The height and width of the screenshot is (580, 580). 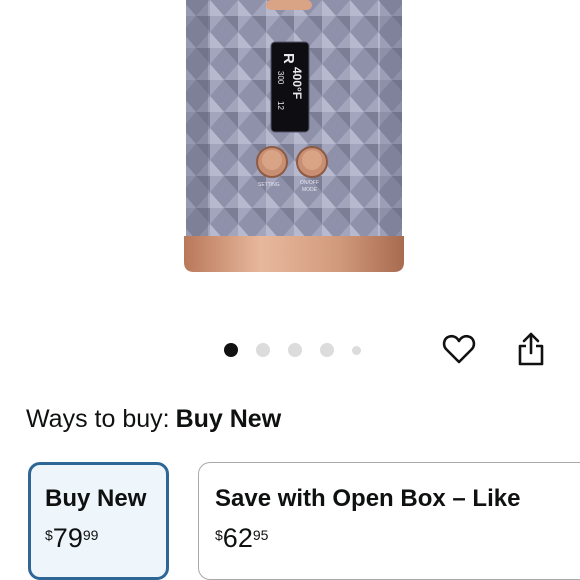 I want to click on onoff-button-label: ON/OFF, so click(x=309, y=183).